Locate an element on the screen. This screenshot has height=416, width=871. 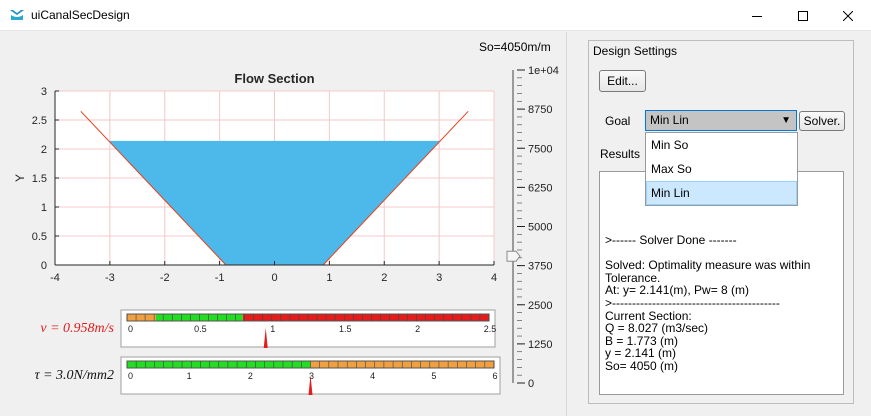
close-icon is located at coordinates (848, 15).